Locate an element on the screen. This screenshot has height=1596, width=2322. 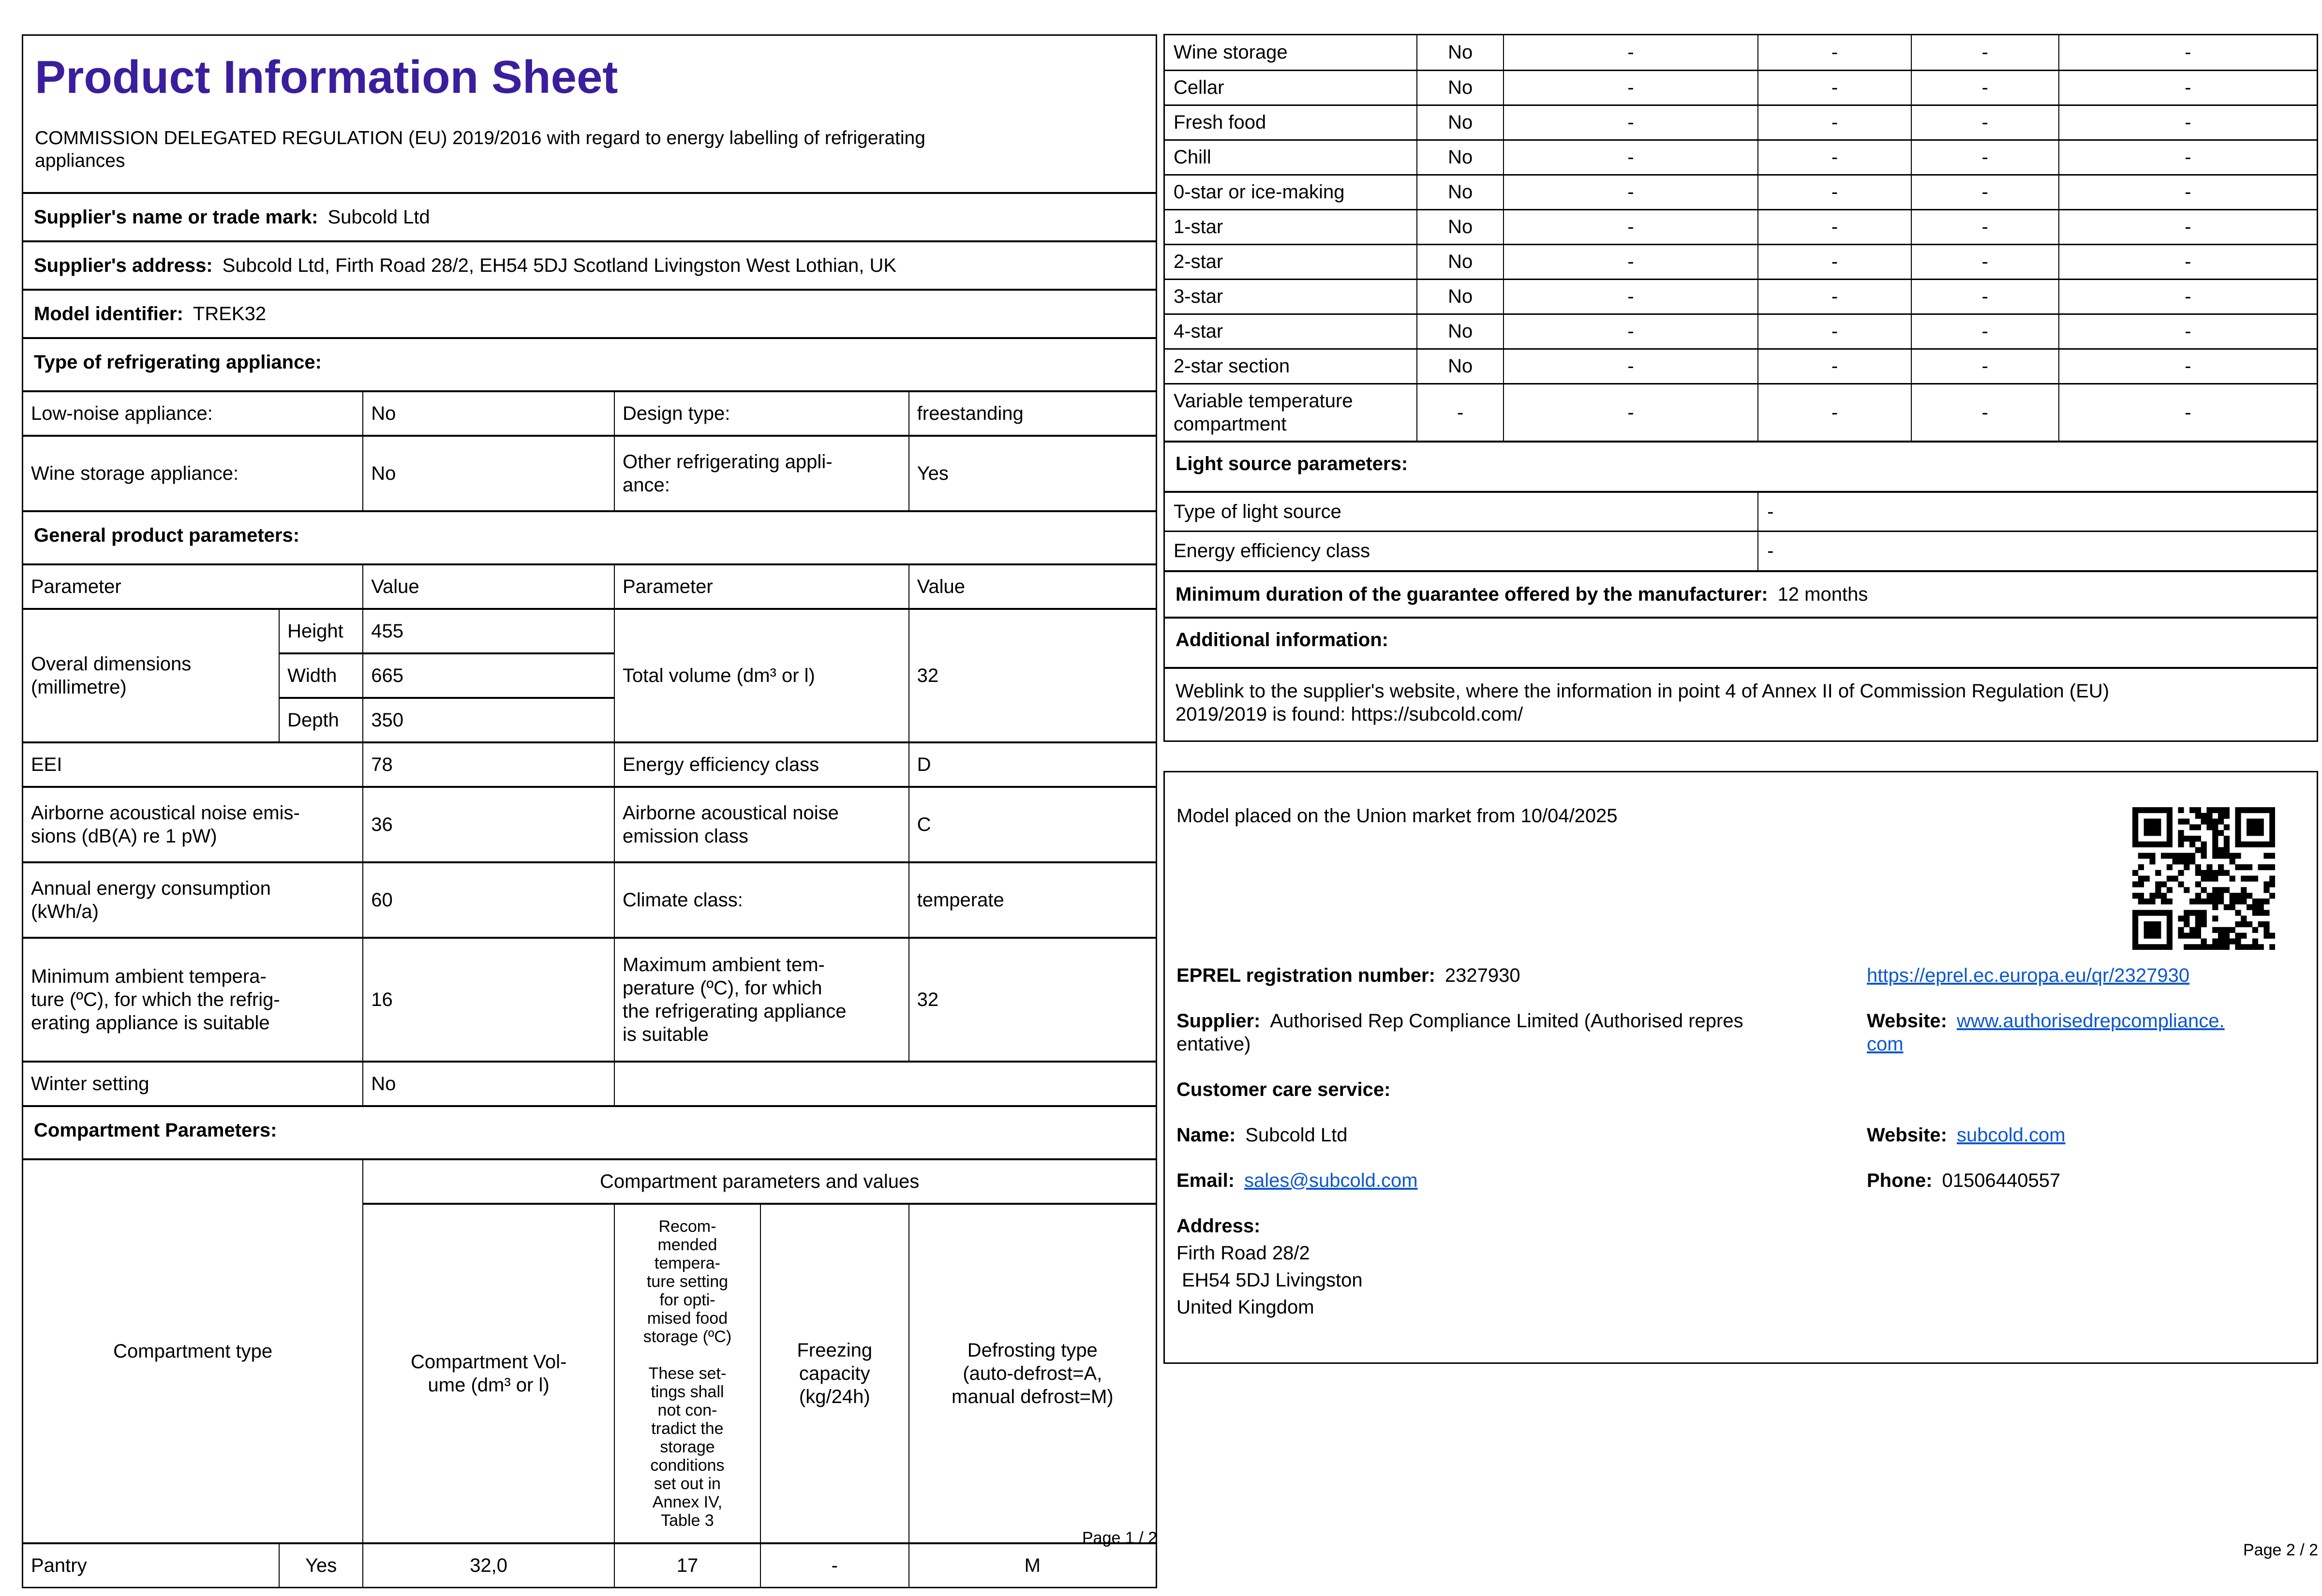
light-class-value: - is located at coordinates (2037, 551).